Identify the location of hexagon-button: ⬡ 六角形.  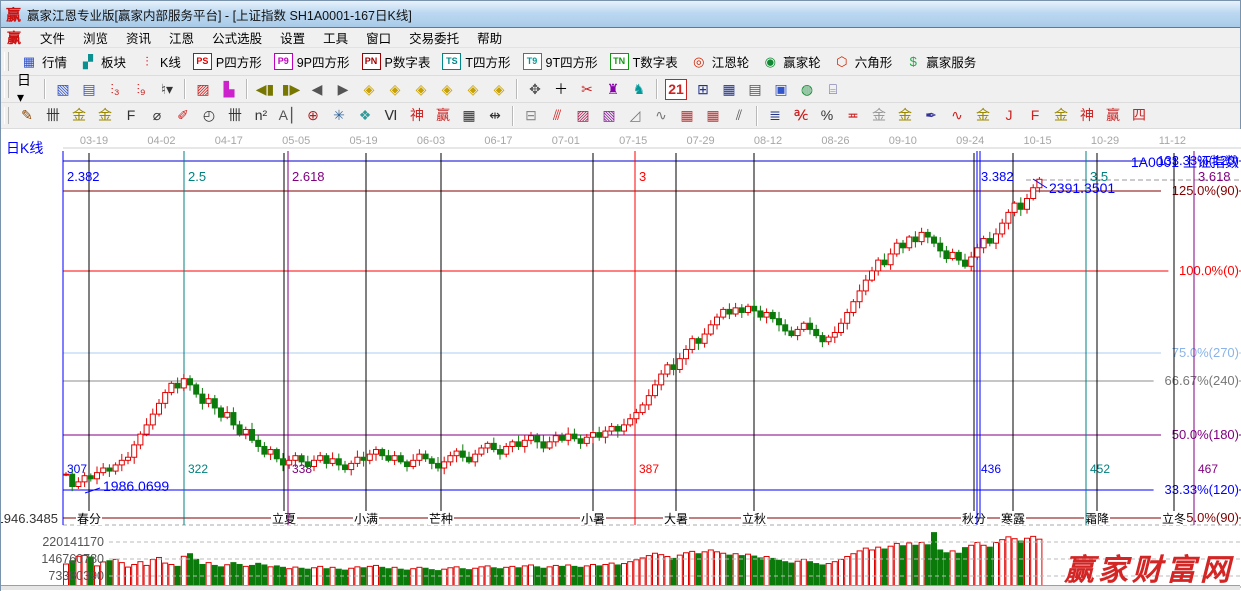
(863, 61).